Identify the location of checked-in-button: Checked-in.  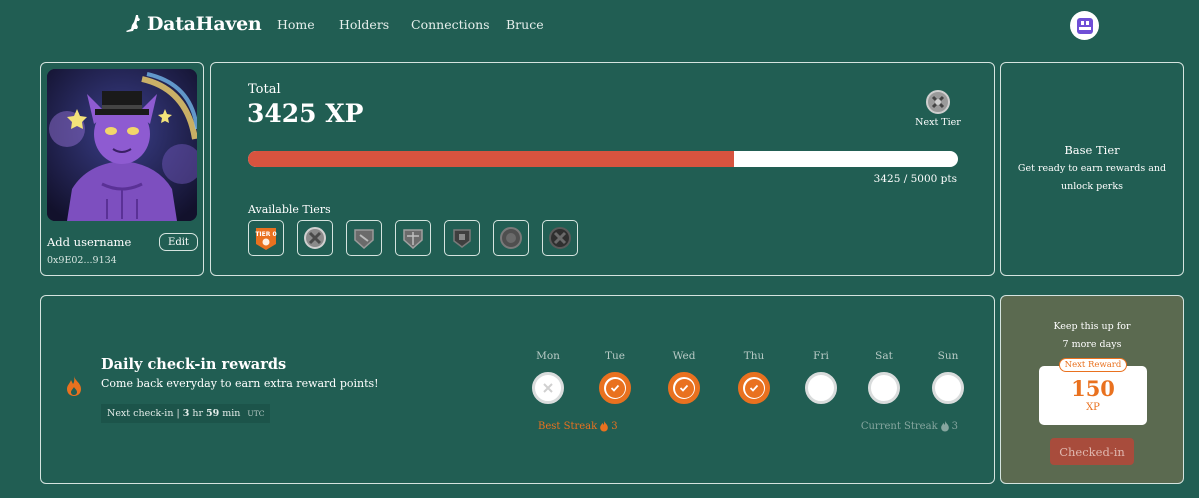
(1092, 451).